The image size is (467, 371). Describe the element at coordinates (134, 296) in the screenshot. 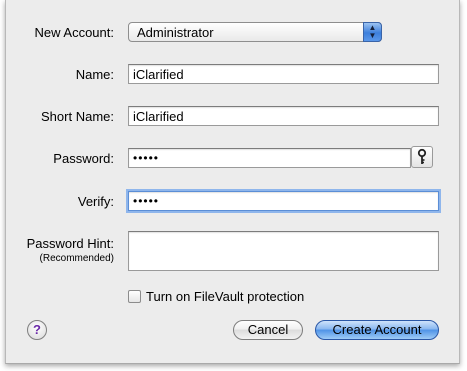

I see `filevault-checkbox` at that location.